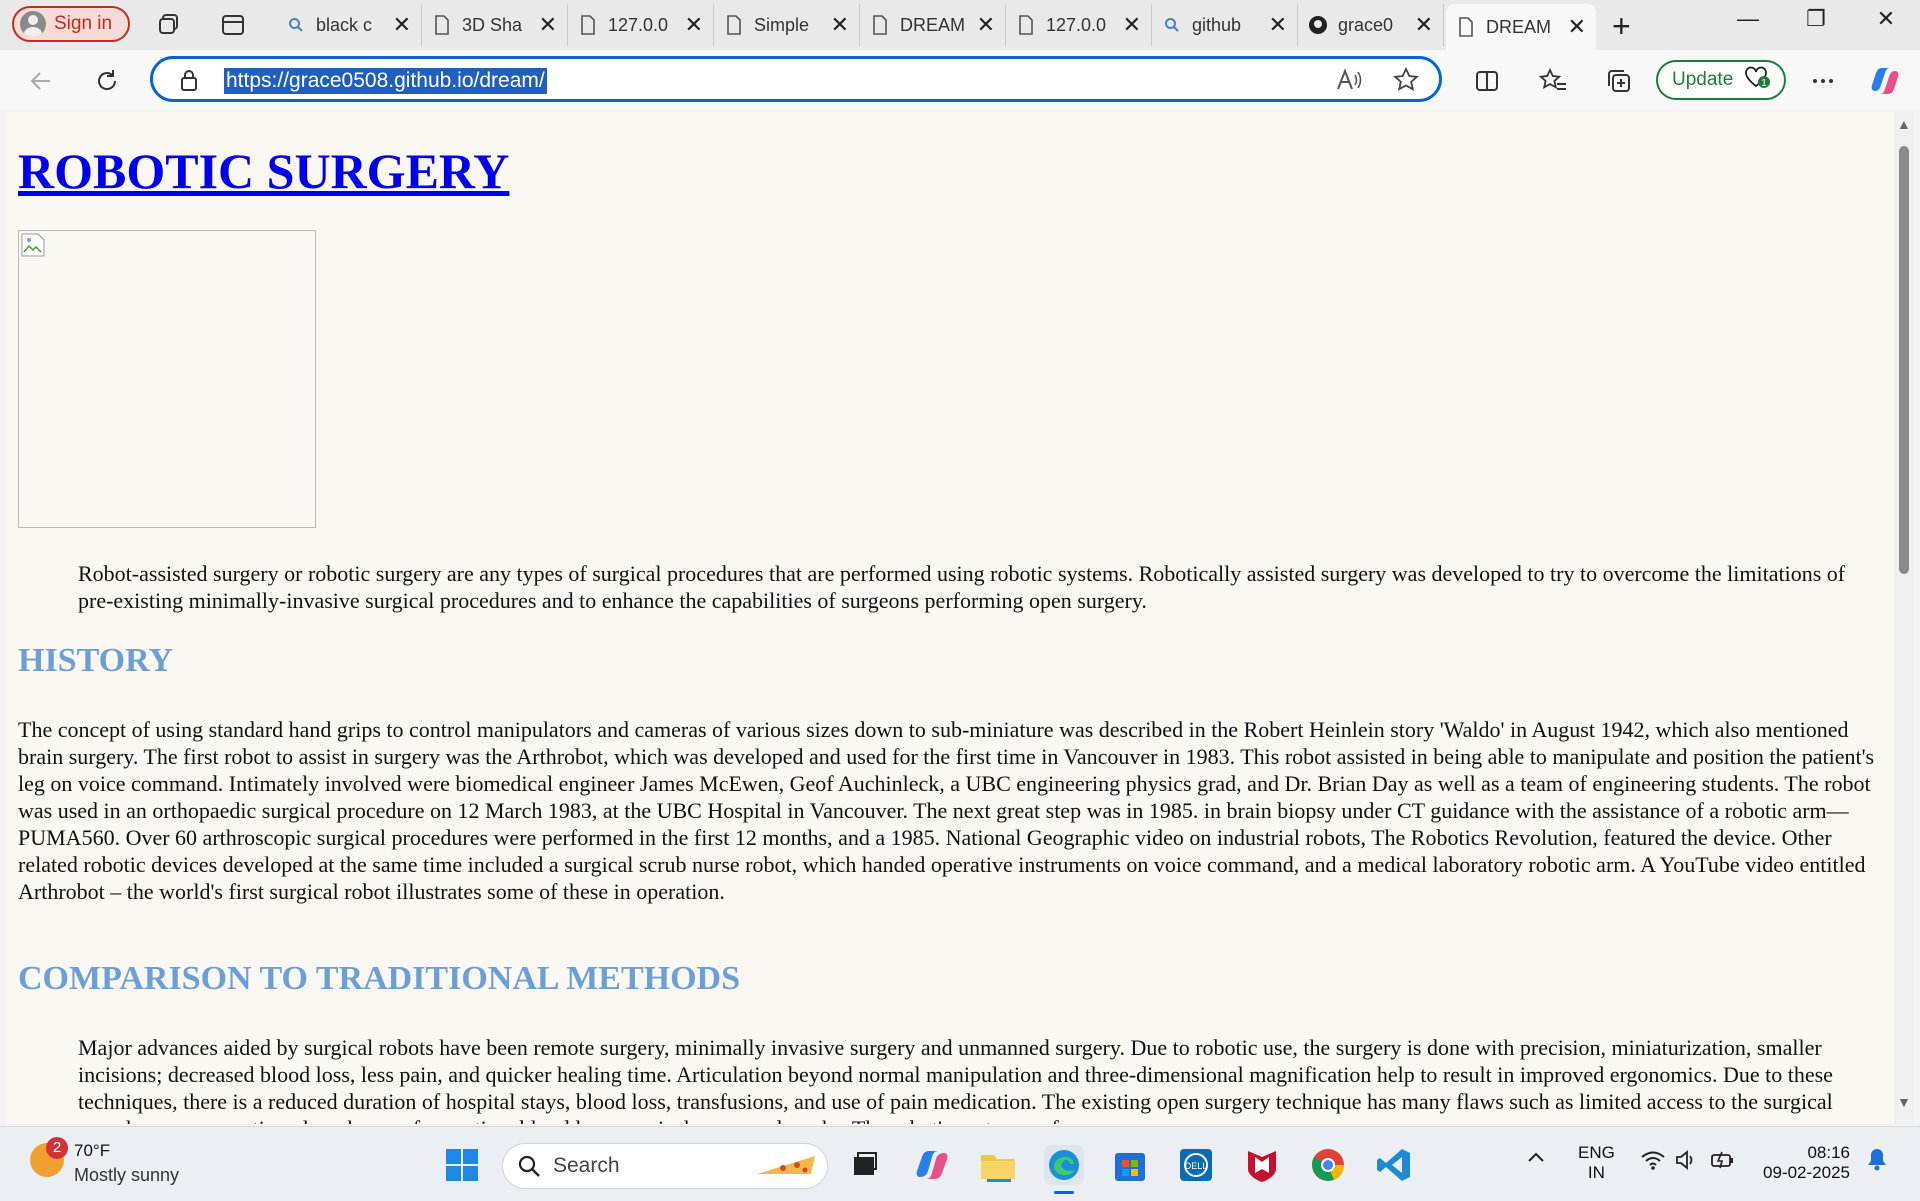 The width and height of the screenshot is (1920, 1201). I want to click on file-explorer-icon, so click(998, 1165).